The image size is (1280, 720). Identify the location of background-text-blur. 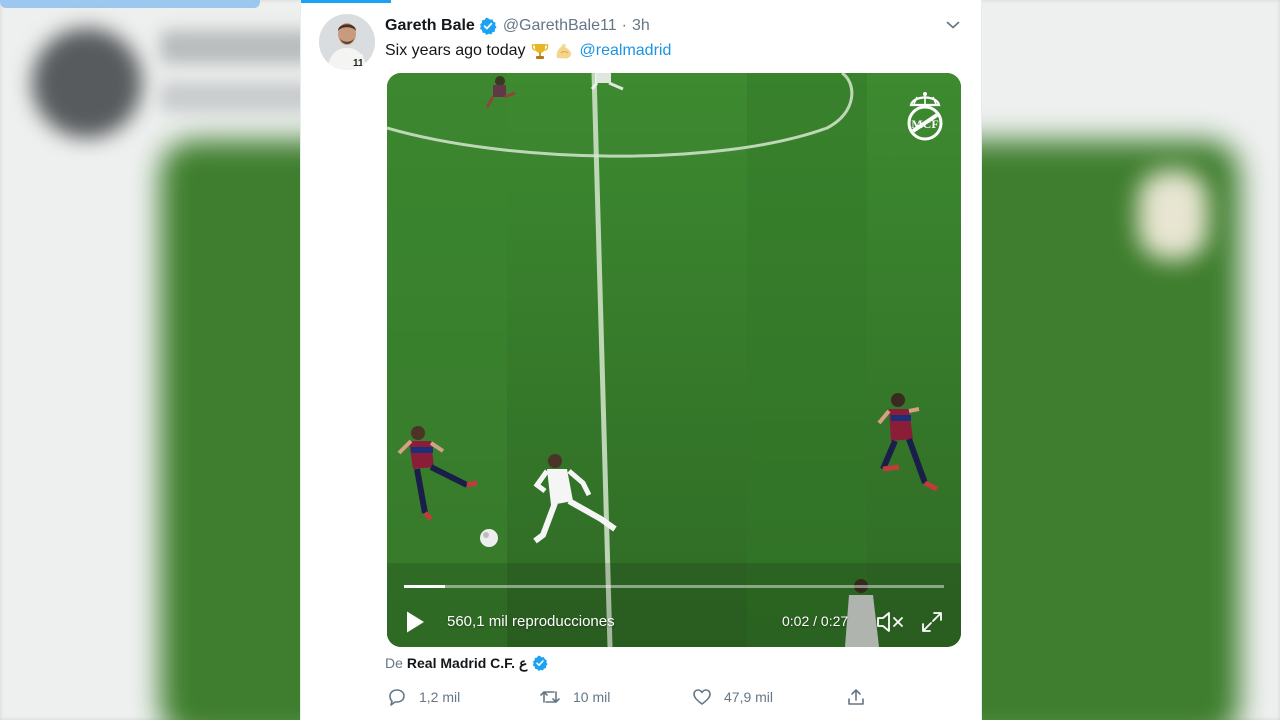
(240, 97).